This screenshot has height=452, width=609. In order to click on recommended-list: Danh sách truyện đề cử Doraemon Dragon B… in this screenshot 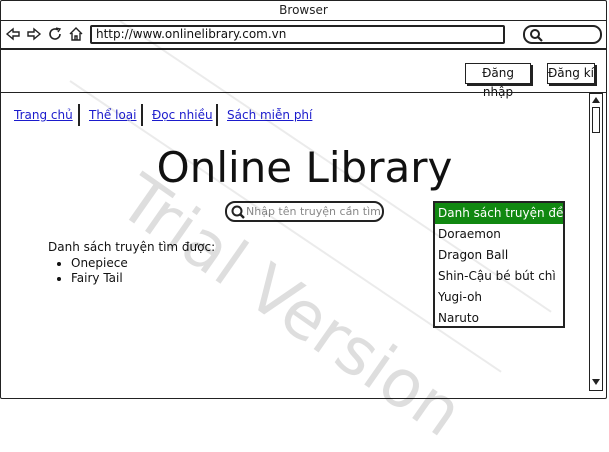, I will do `click(499, 264)`.